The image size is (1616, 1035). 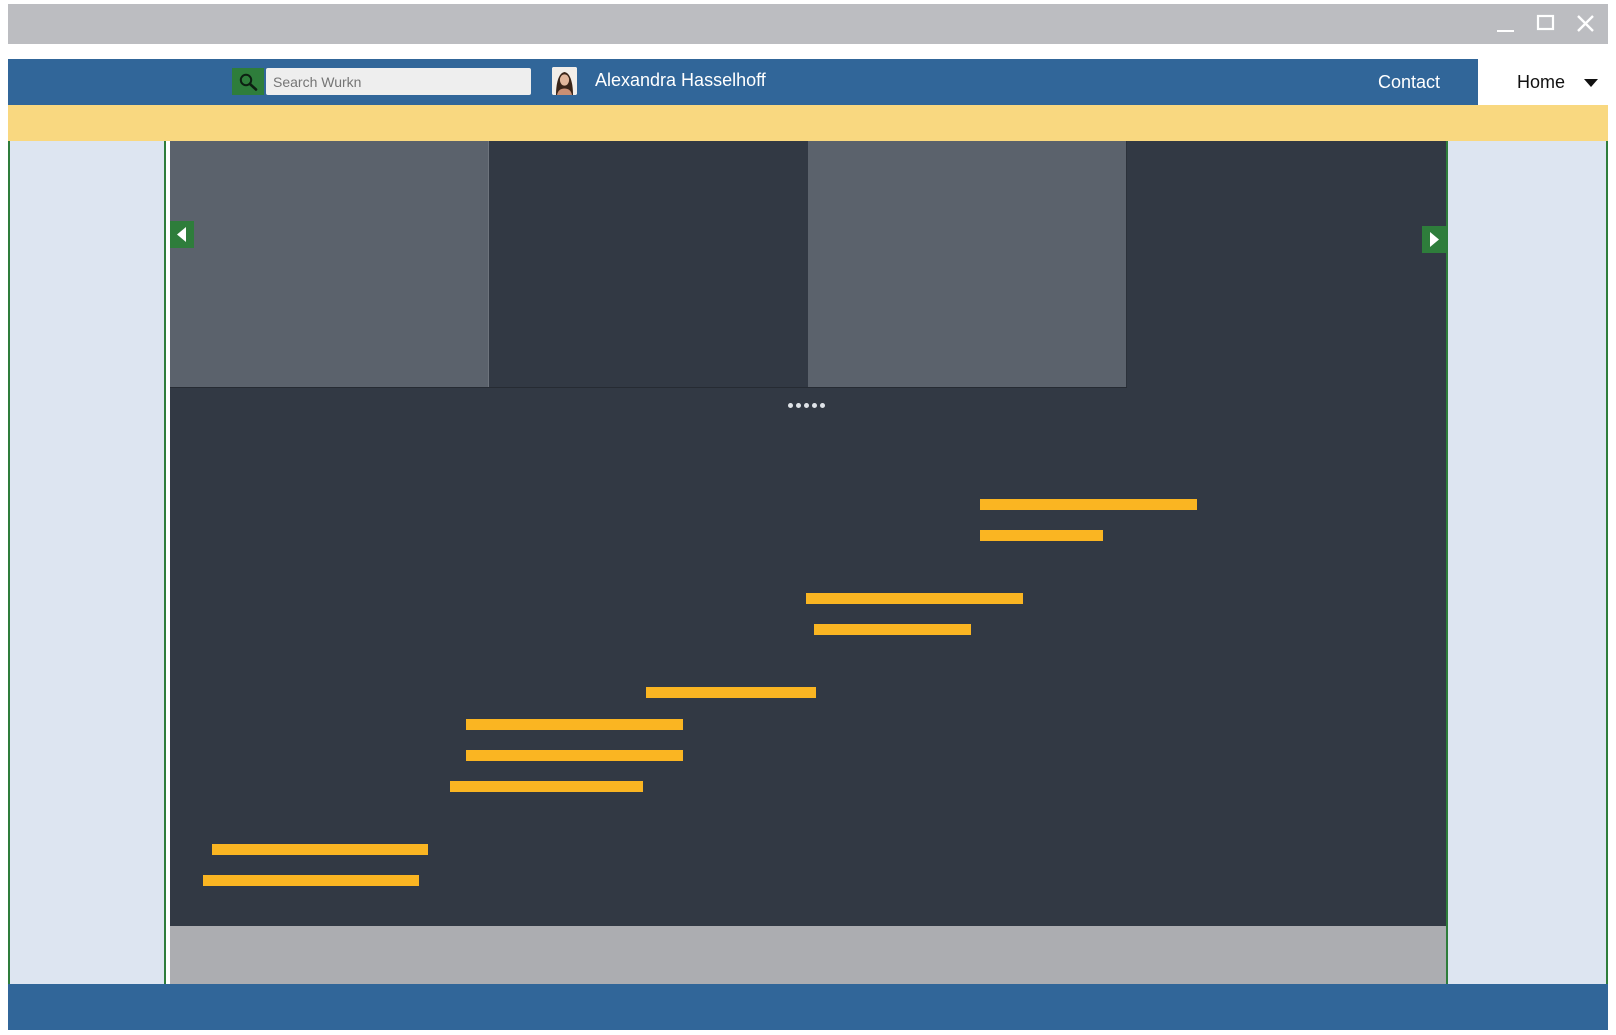 I want to click on window-title-bar, so click(x=808, y=24).